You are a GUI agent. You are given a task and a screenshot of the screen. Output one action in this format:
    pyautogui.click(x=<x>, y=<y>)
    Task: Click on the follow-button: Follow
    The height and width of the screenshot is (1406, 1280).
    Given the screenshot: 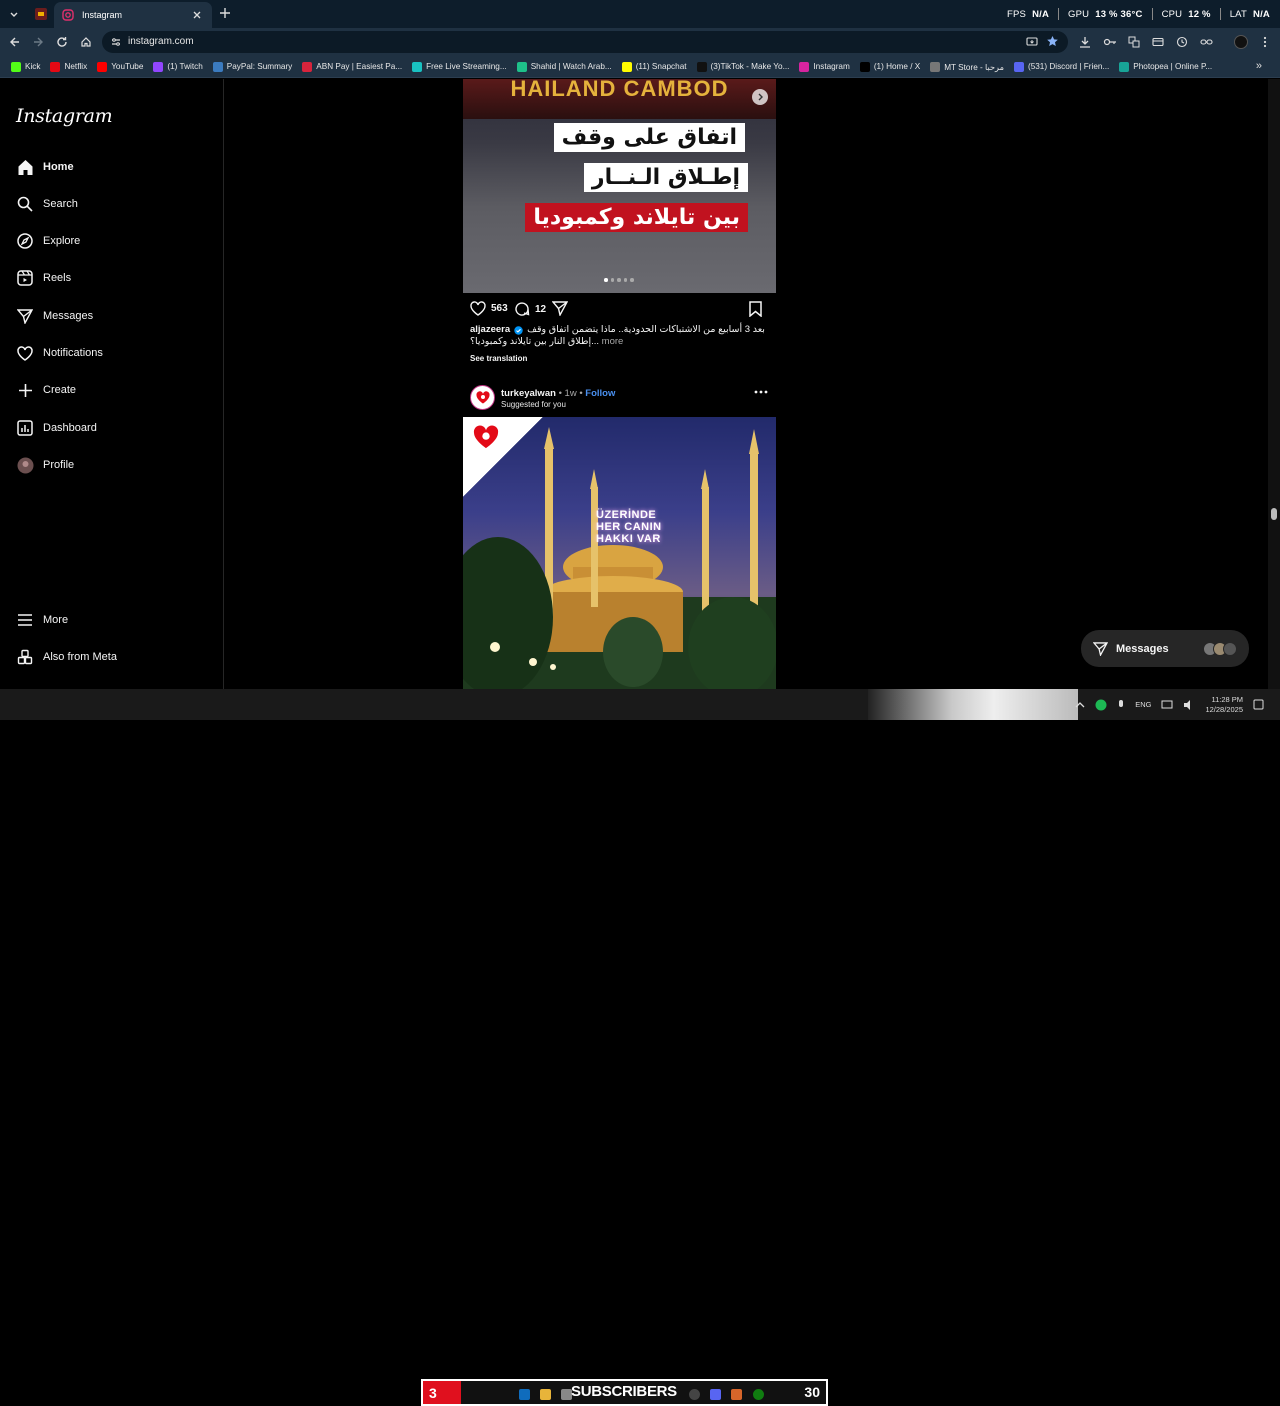 What is the action you would take?
    pyautogui.click(x=600, y=393)
    